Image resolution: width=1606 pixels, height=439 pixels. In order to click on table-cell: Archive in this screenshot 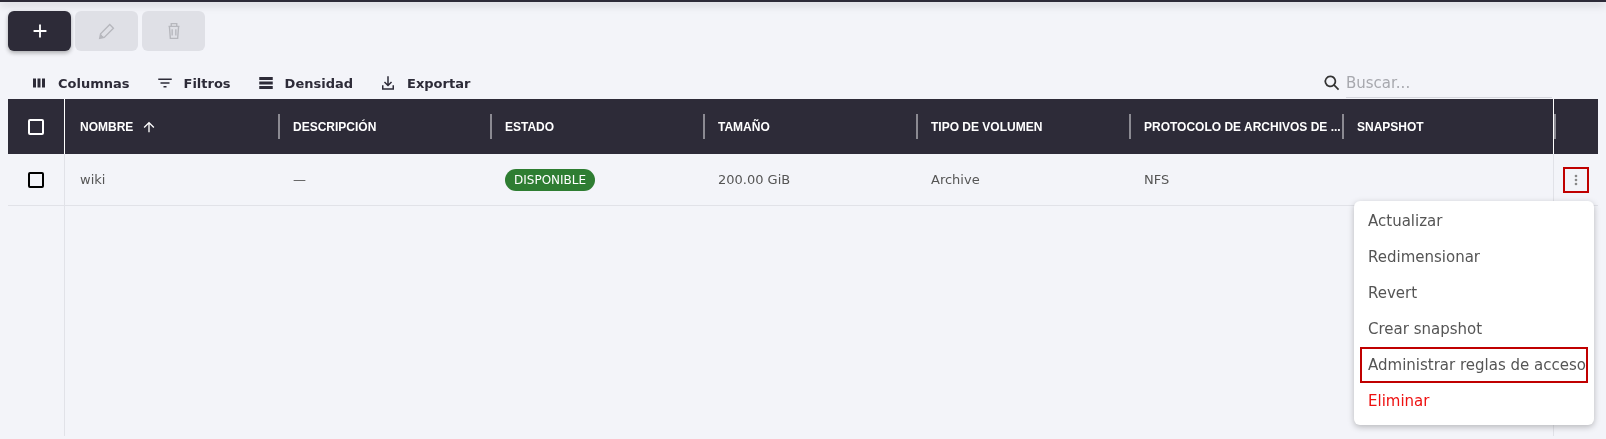, I will do `click(1022, 180)`.